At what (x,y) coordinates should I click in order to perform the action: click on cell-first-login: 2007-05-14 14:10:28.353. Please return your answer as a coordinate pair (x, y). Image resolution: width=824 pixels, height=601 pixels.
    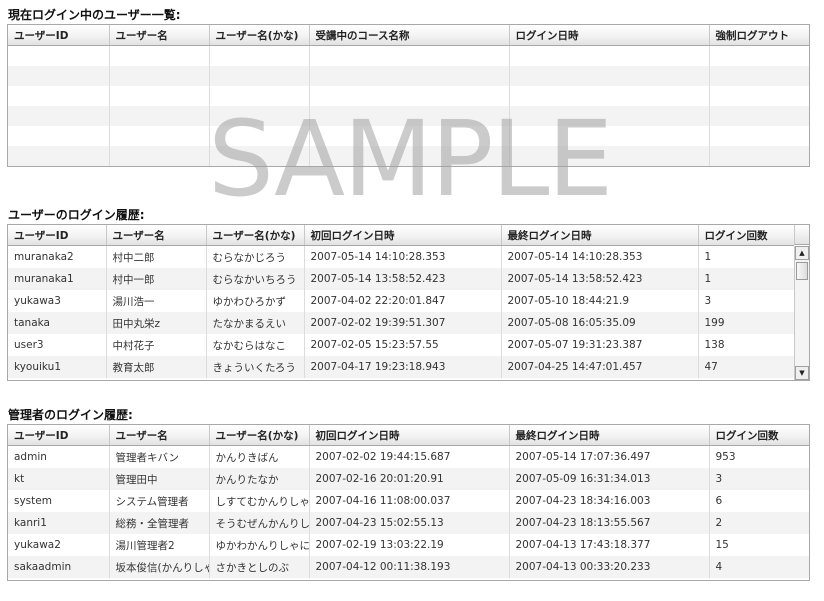
    Looking at the image, I should click on (403, 256).